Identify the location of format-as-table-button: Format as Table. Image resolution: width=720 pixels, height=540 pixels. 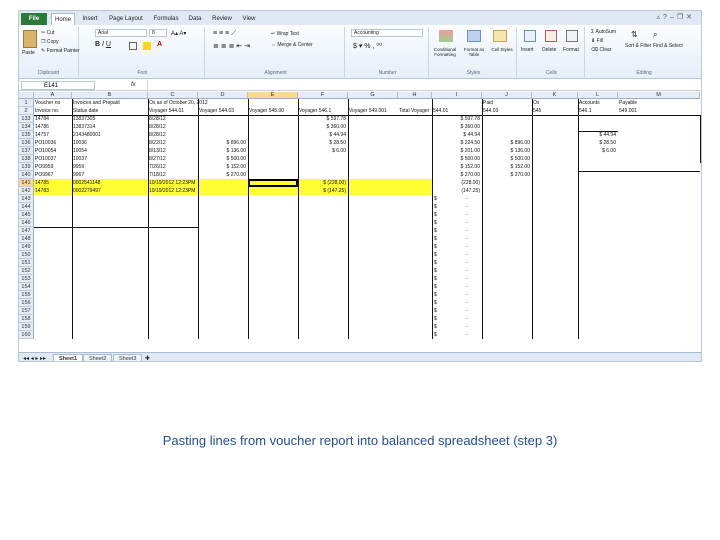
(474, 52).